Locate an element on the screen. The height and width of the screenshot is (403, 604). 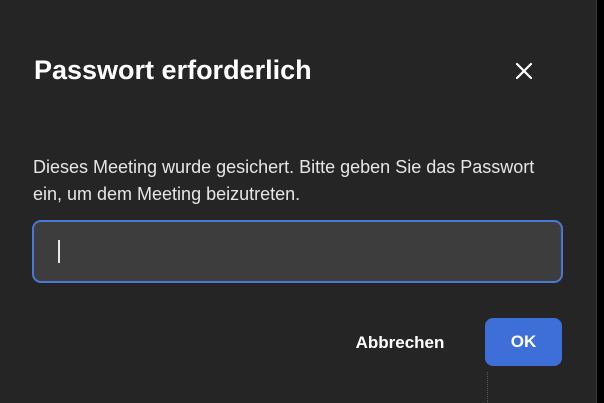
password-input is located at coordinates (297, 251).